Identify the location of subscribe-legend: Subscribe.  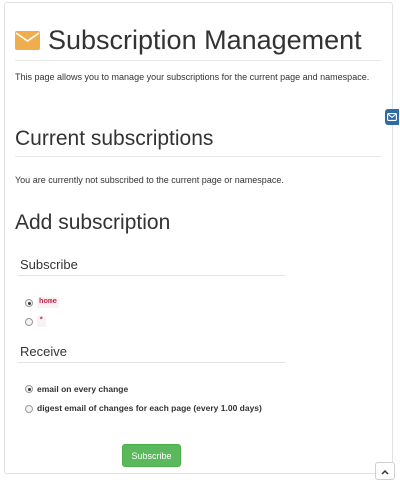
(49, 264).